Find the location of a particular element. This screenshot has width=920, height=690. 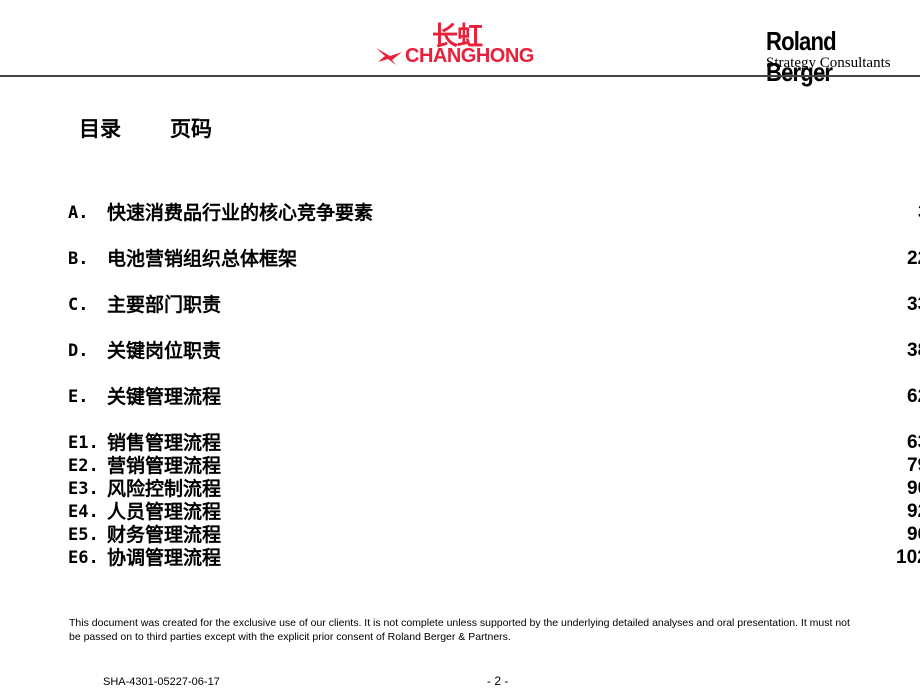

toc-item: A.快速消费品行业的核心竞争要素3 is located at coordinates (494, 213).